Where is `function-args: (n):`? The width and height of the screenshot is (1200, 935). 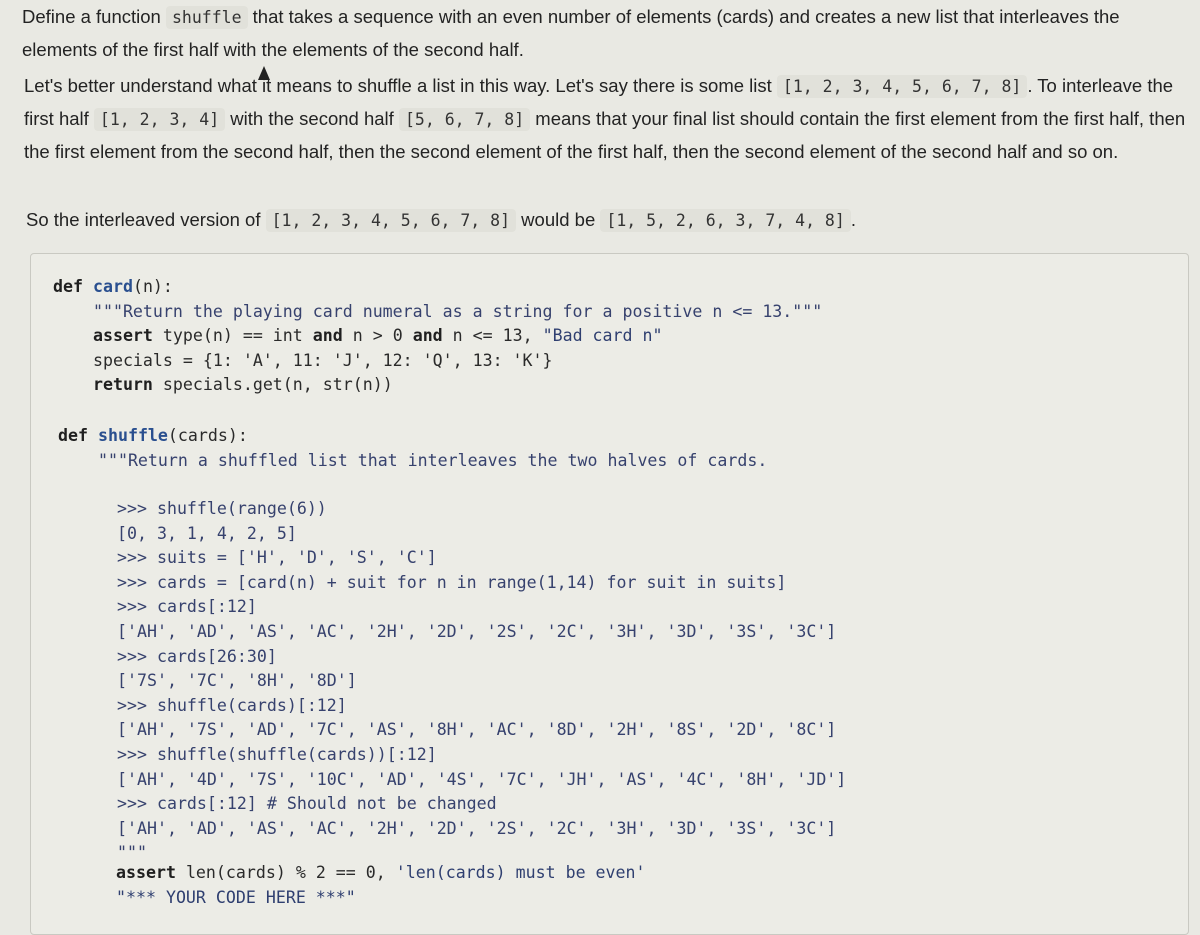
function-args: (n): is located at coordinates (152, 286).